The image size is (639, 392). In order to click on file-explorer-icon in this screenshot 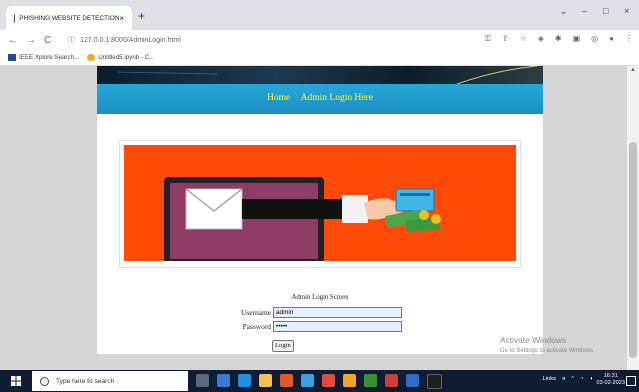, I will do `click(265, 380)`.